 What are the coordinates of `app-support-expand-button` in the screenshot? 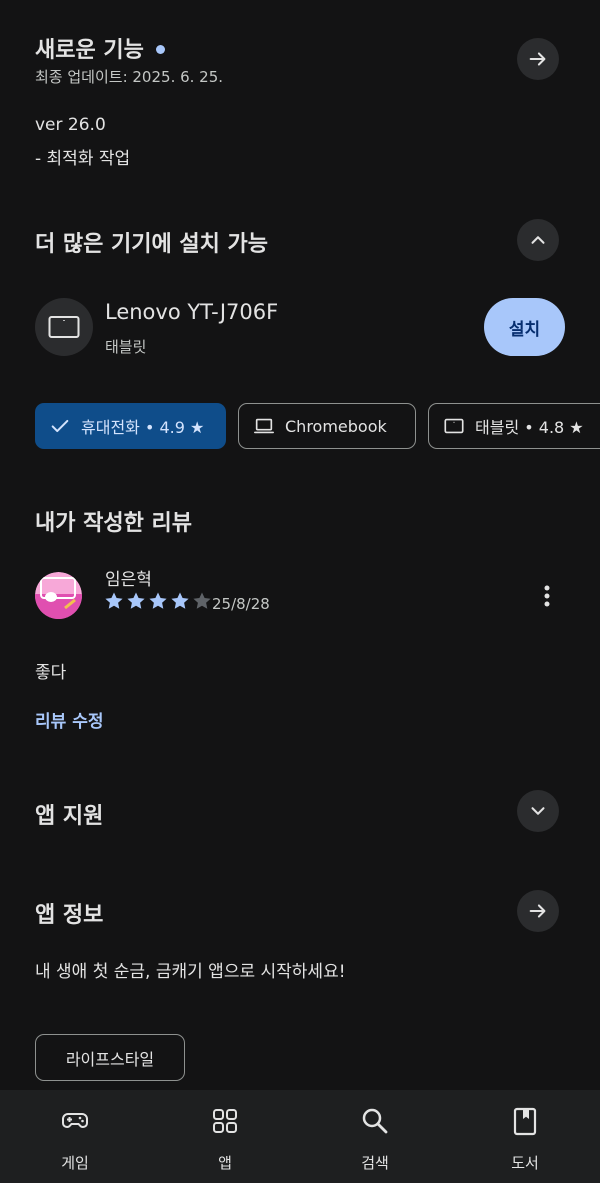 It's located at (538, 811).